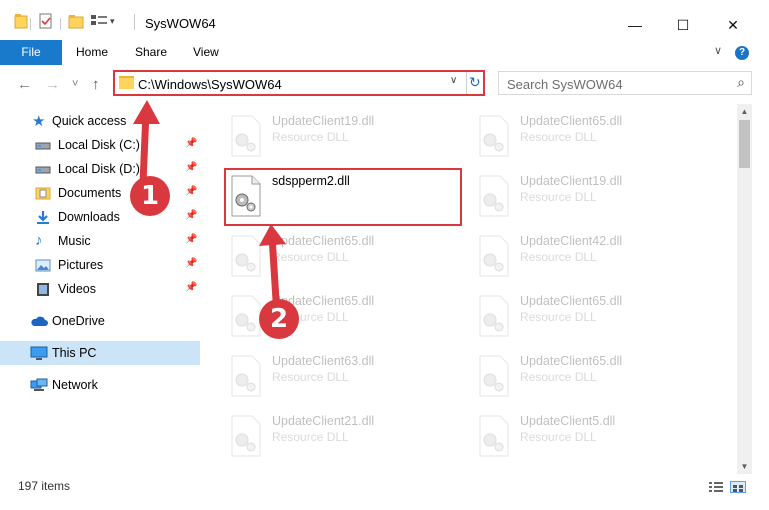 Image resolution: width=769 pixels, height=510 pixels. Describe the element at coordinates (683, 25) in the screenshot. I see `maximize-button: ☐` at that location.